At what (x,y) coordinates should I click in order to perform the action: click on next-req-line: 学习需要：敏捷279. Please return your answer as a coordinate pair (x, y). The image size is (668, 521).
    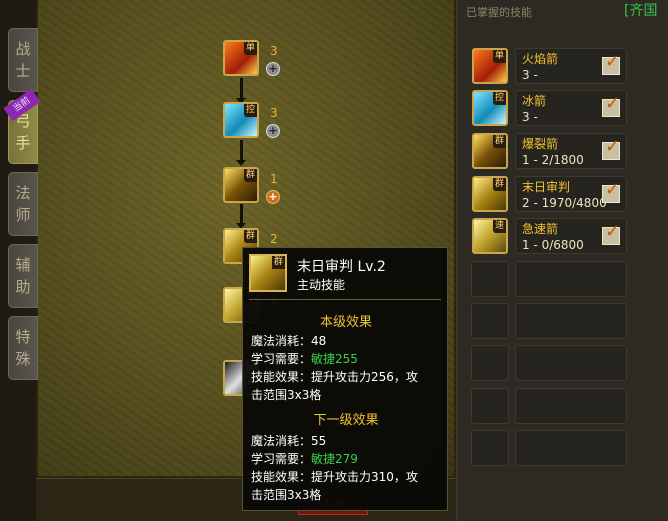
    Looking at the image, I should click on (304, 458).